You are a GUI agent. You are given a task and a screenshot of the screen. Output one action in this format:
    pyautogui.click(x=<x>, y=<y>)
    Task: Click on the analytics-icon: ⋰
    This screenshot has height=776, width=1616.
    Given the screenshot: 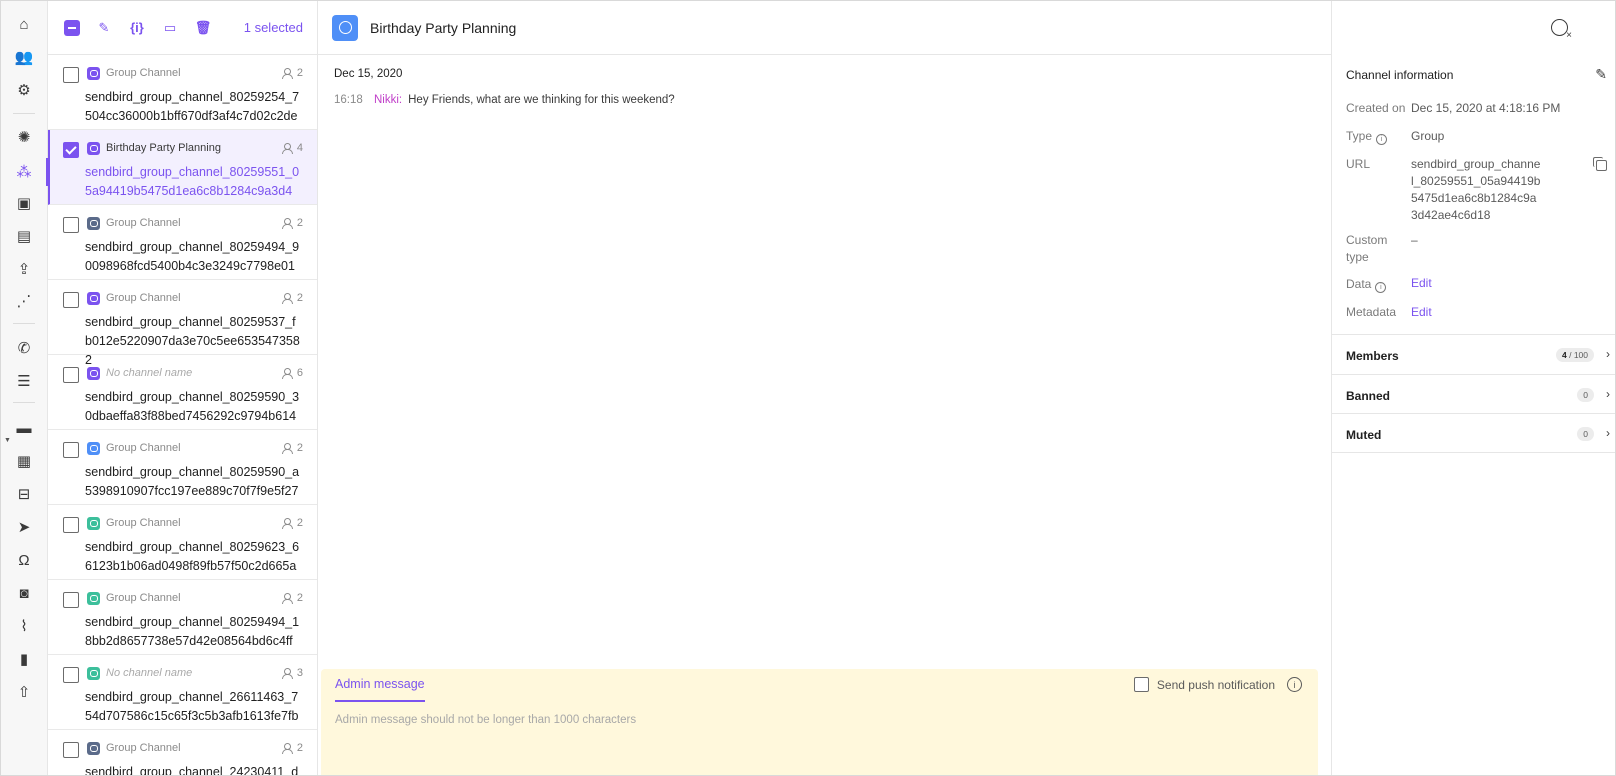 What is the action you would take?
    pyautogui.click(x=24, y=301)
    